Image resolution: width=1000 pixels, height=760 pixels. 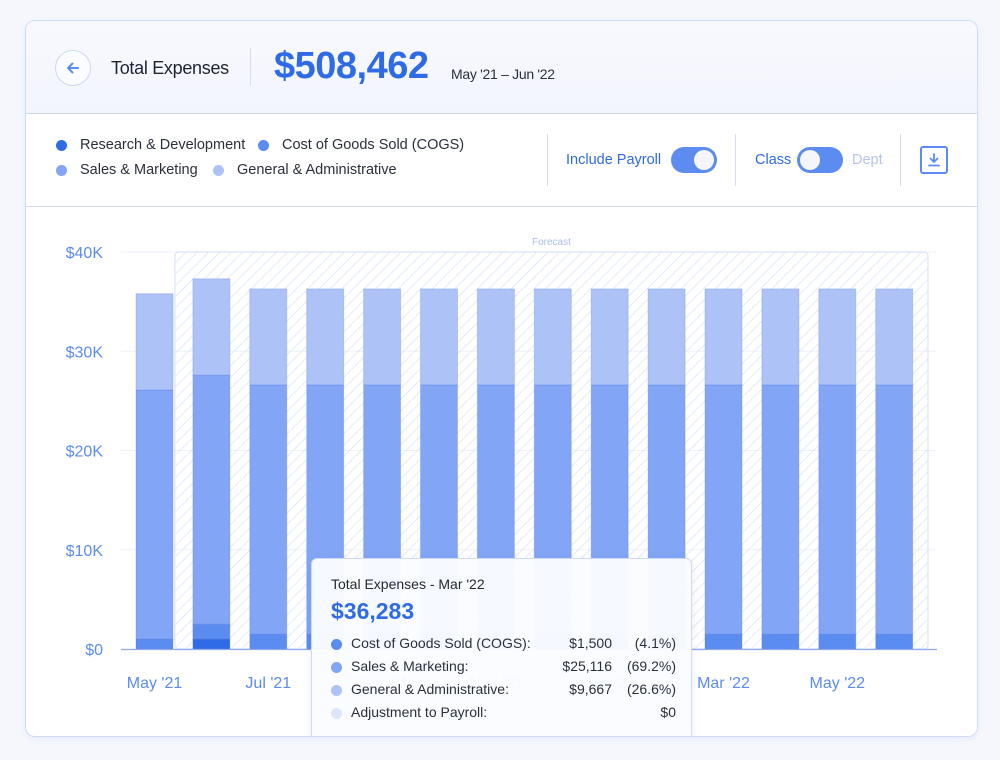 I want to click on legend-item-sales-marketing: Sales & Marketing, so click(x=127, y=170).